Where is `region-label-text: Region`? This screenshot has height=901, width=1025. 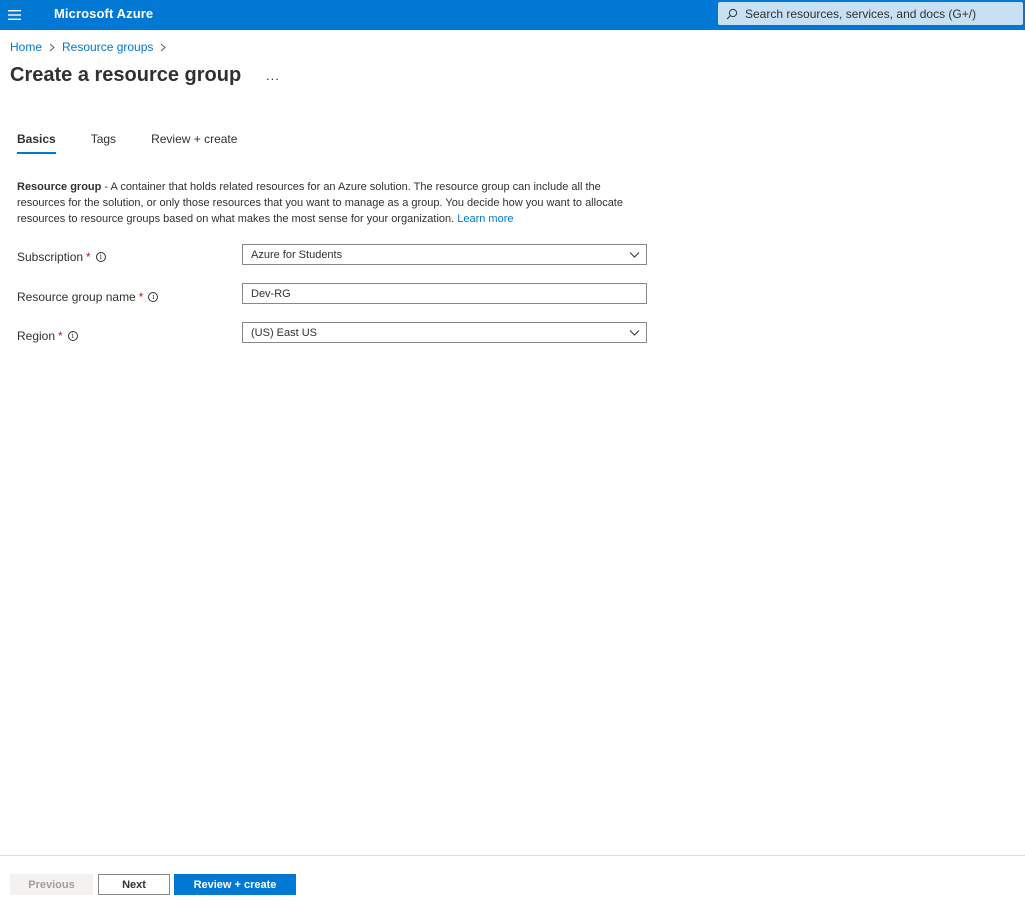 region-label-text: Region is located at coordinates (36, 336).